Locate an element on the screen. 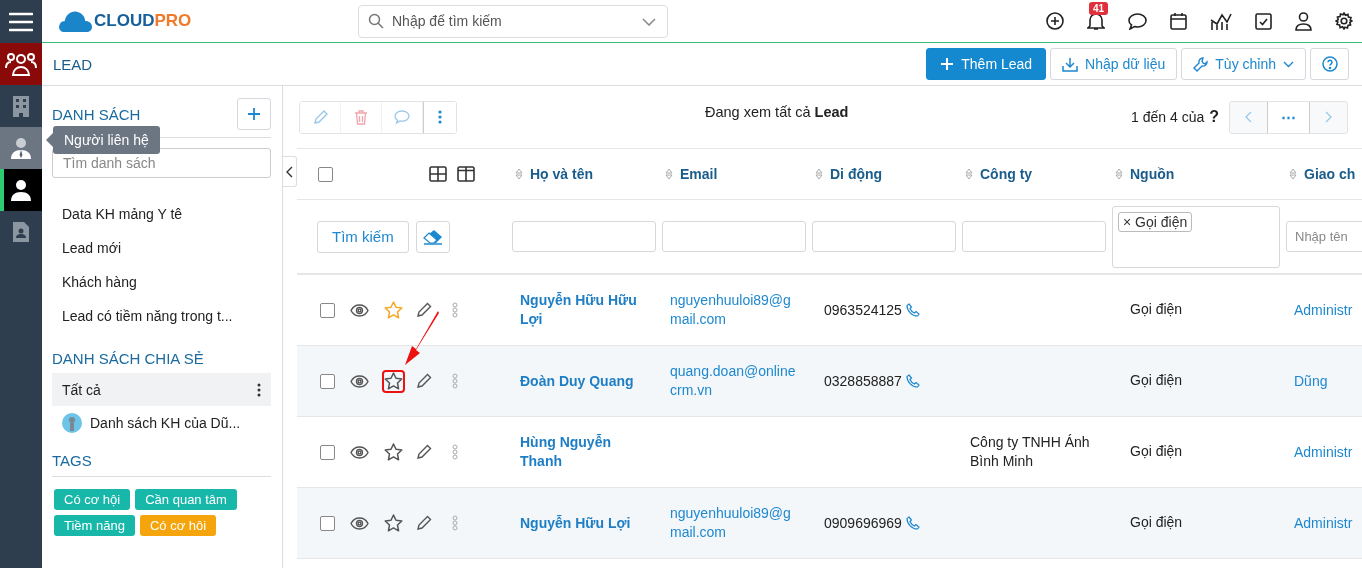 The width and height of the screenshot is (1362, 568). select-all-checkbox is located at coordinates (325, 174).